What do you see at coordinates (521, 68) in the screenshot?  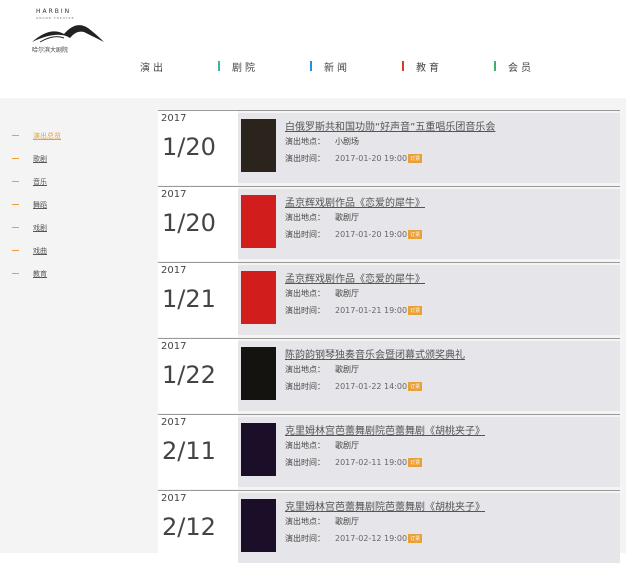 I see `nav-item-label: 会员` at bounding box center [521, 68].